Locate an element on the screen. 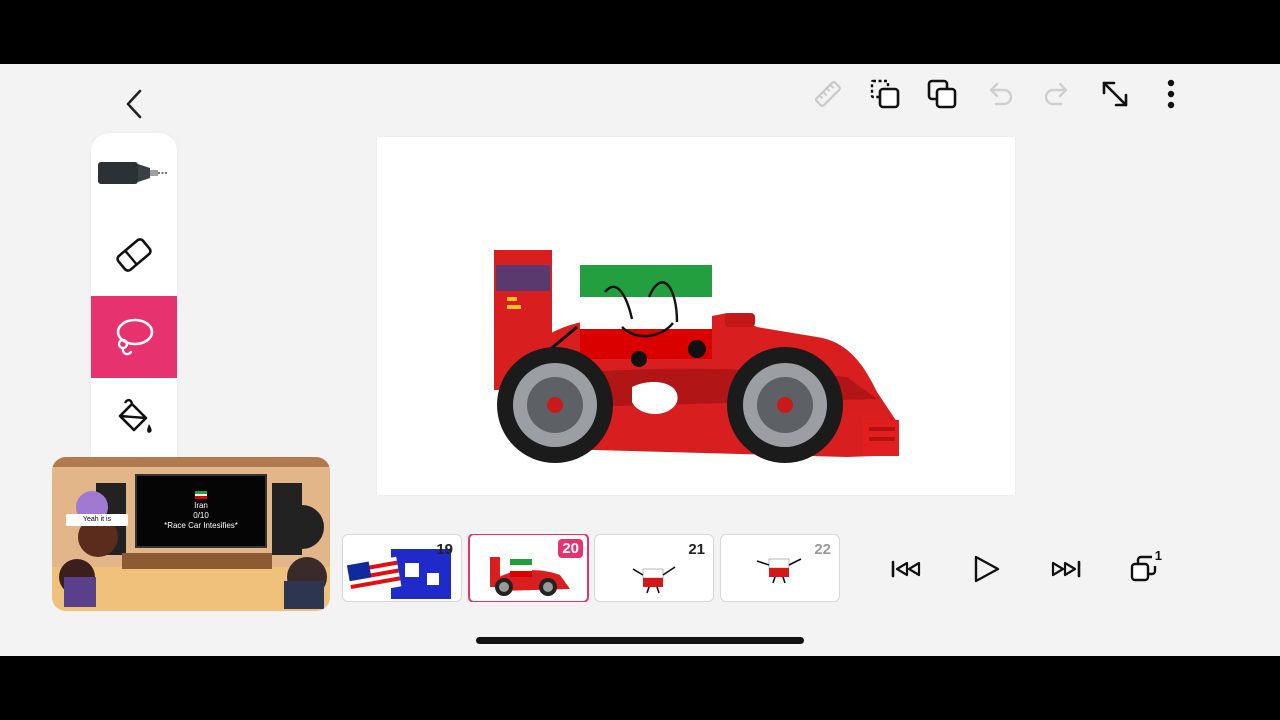 This screenshot has width=1280, height=720. back-button is located at coordinates (134, 104).